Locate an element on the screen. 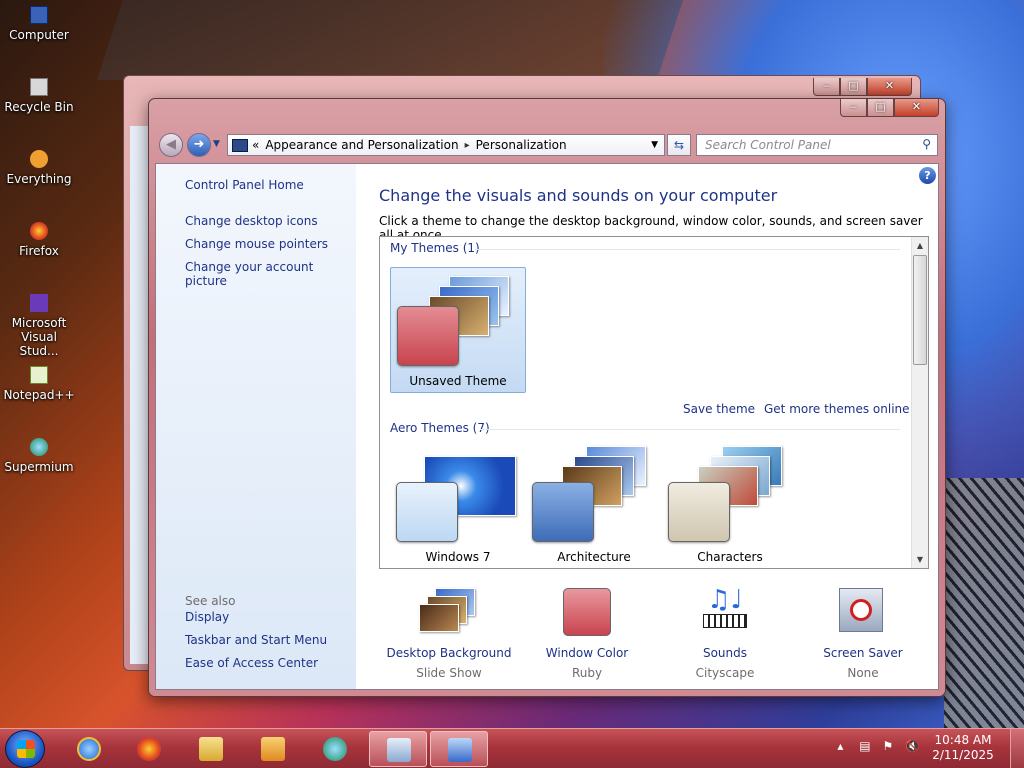  desktop-icon-recycle-bin: Recycle Bin is located at coordinates (39, 96).